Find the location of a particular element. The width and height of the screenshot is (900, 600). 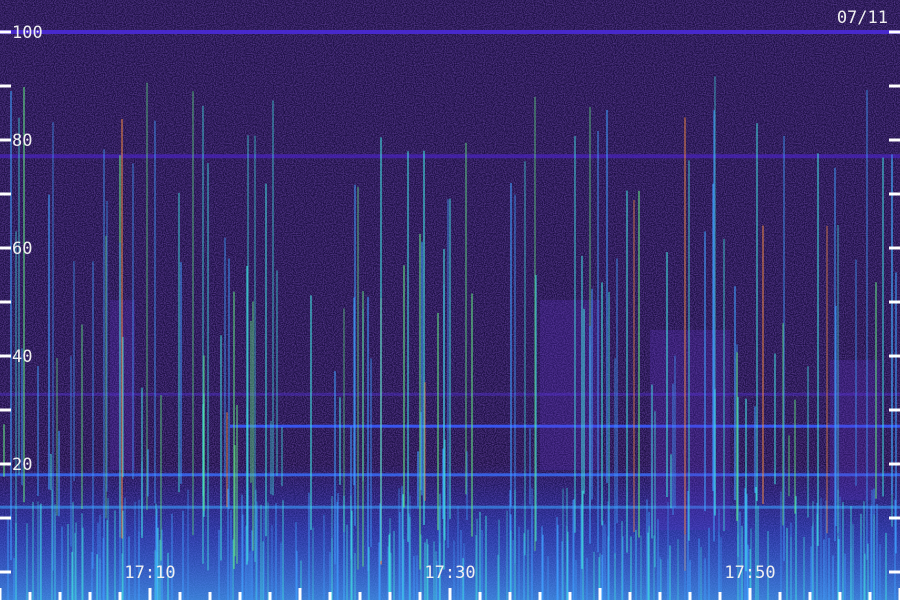

y-tick-label: 80 is located at coordinates (22, 141).